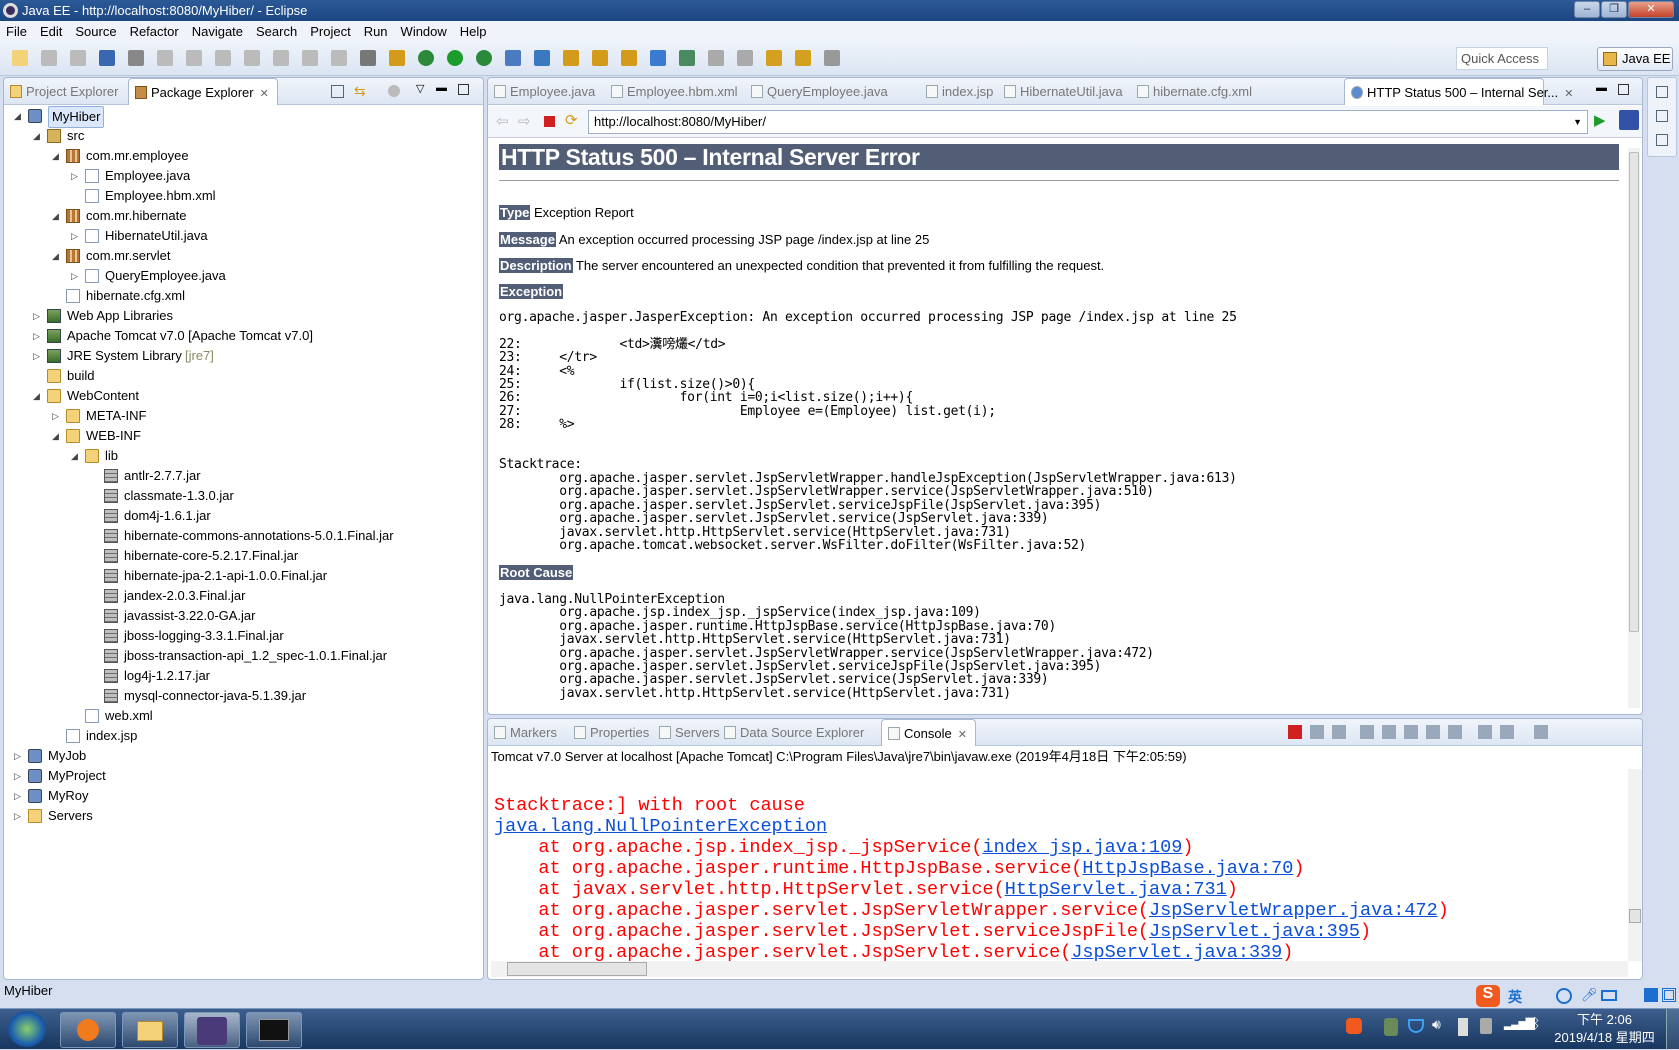 This screenshot has height=1050, width=1679. What do you see at coordinates (239, 296) in the screenshot?
I see `tree-item: hibernate.cfg.xml` at bounding box center [239, 296].